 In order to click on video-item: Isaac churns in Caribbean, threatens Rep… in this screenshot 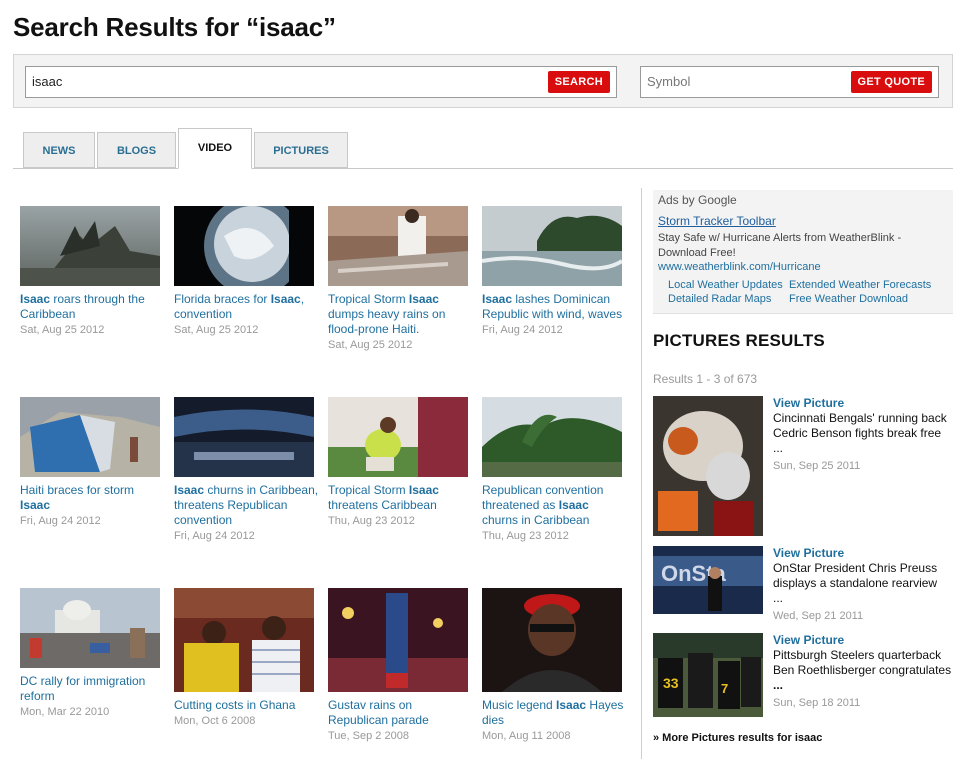, I will do `click(247, 469)`.